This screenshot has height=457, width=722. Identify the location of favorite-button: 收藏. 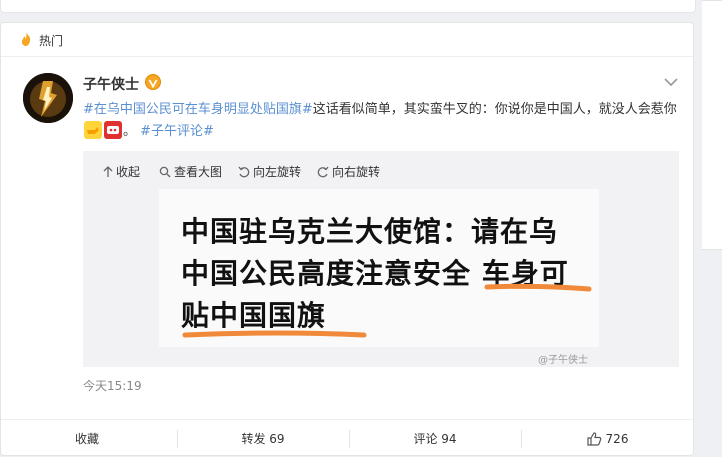
(87, 438).